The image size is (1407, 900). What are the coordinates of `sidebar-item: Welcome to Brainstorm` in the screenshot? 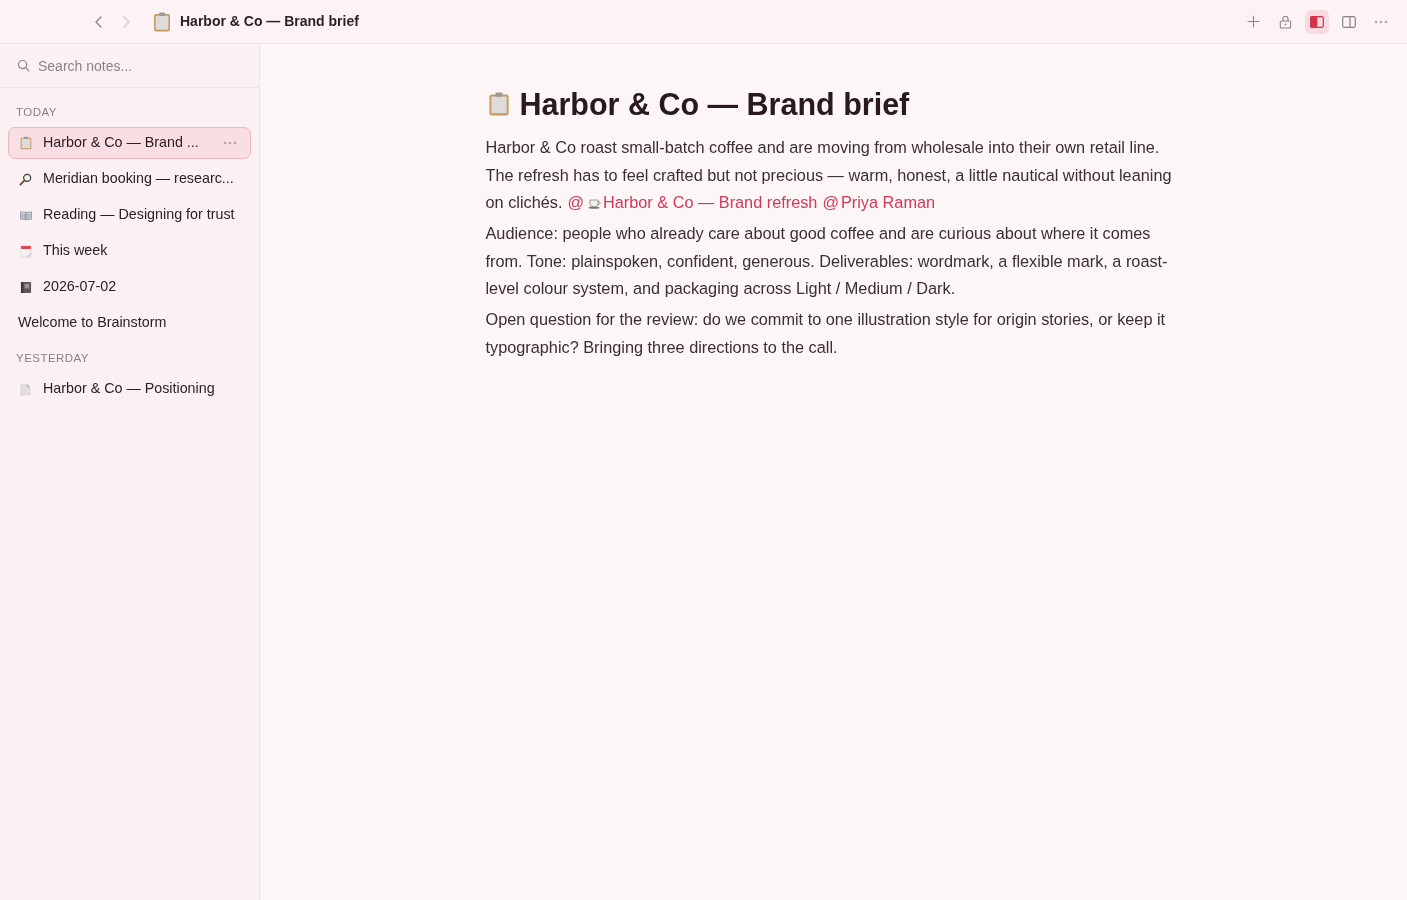 It's located at (129, 323).